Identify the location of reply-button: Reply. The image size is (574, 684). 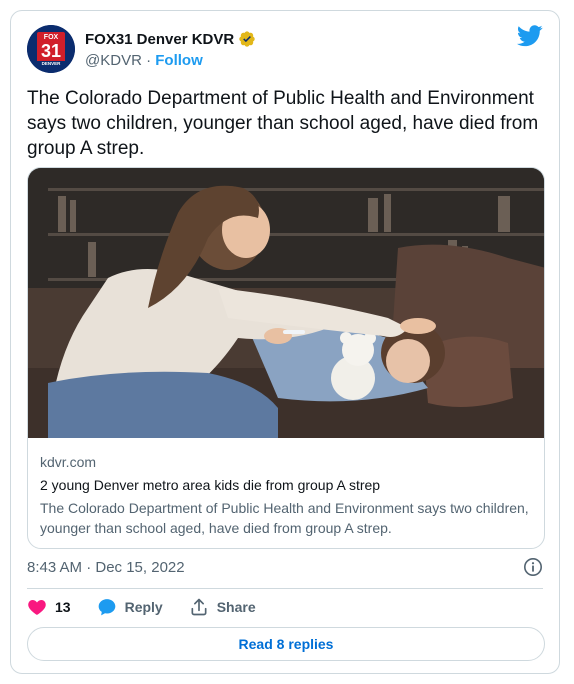
(130, 607).